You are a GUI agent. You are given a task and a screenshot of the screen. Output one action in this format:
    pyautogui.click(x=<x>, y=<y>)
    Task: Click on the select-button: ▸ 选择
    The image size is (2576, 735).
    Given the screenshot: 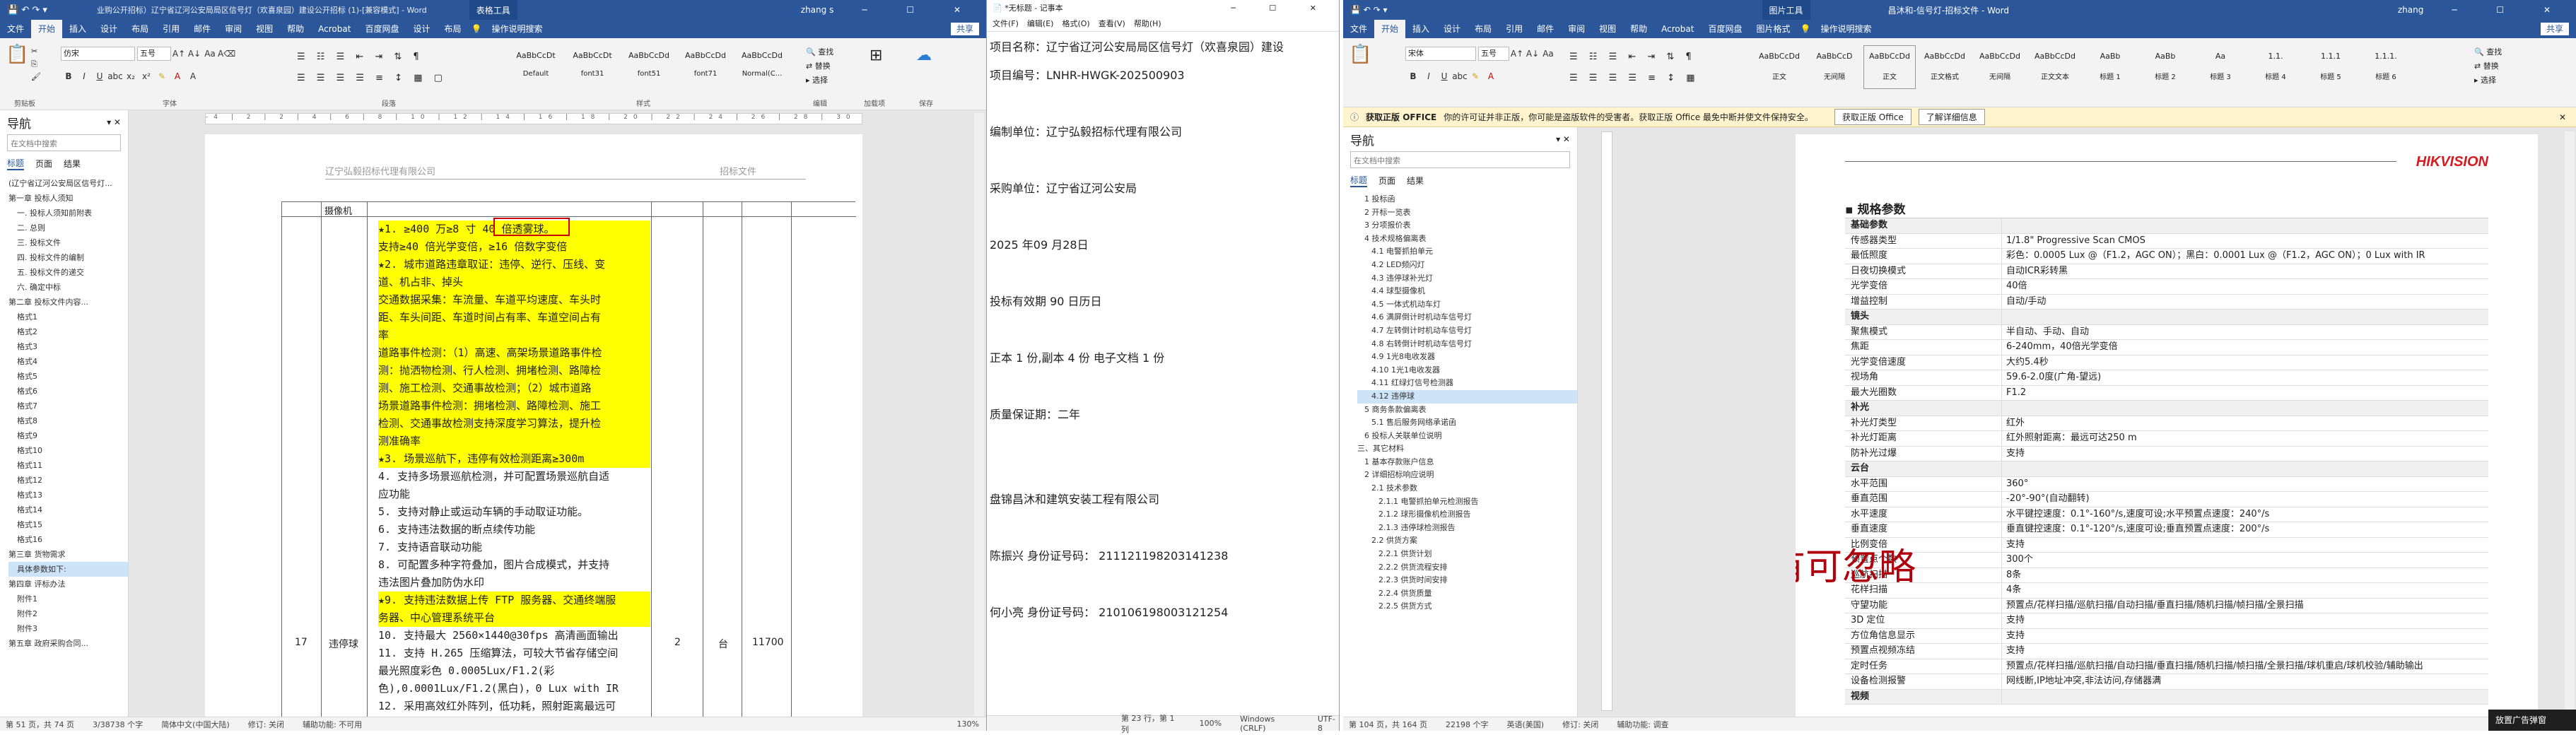 What is the action you would take?
    pyautogui.click(x=819, y=81)
    